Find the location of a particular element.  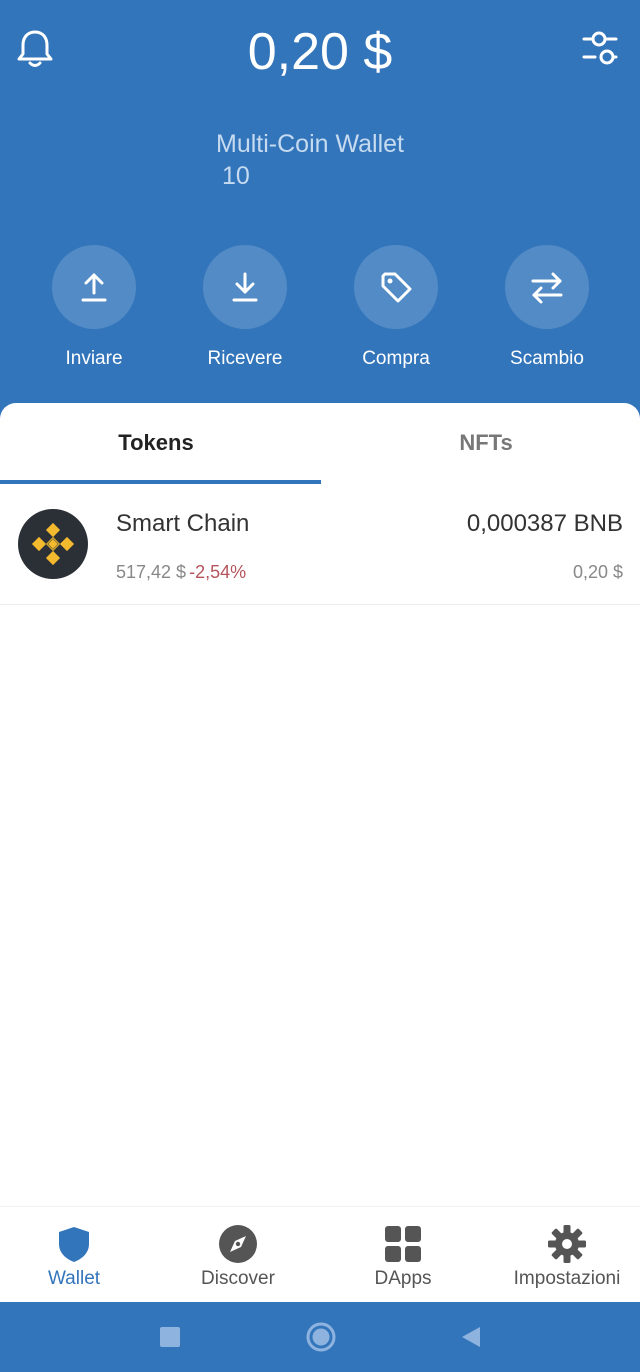

swap-button: Scambio is located at coordinates (547, 308).